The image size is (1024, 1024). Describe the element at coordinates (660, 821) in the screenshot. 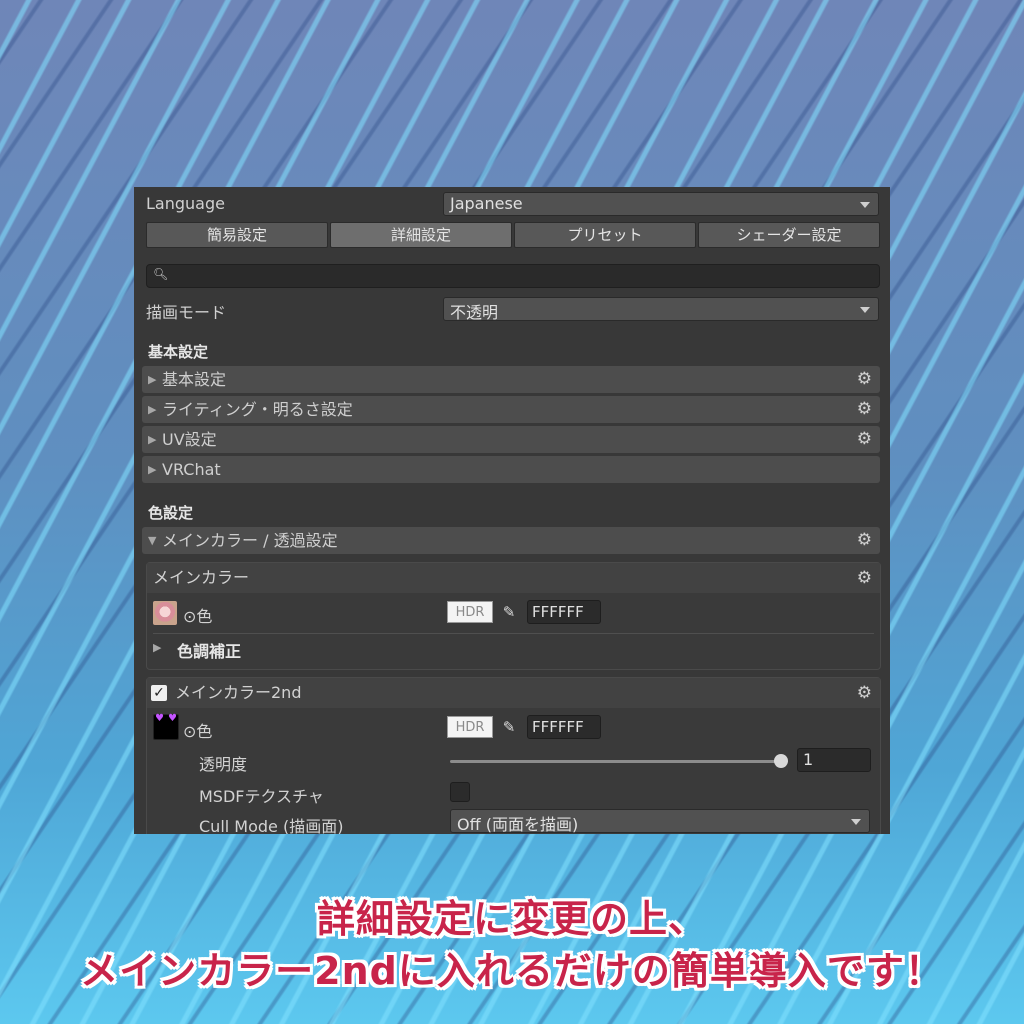

I see `cull-mode-dropdown: Off (両面を描画)` at that location.